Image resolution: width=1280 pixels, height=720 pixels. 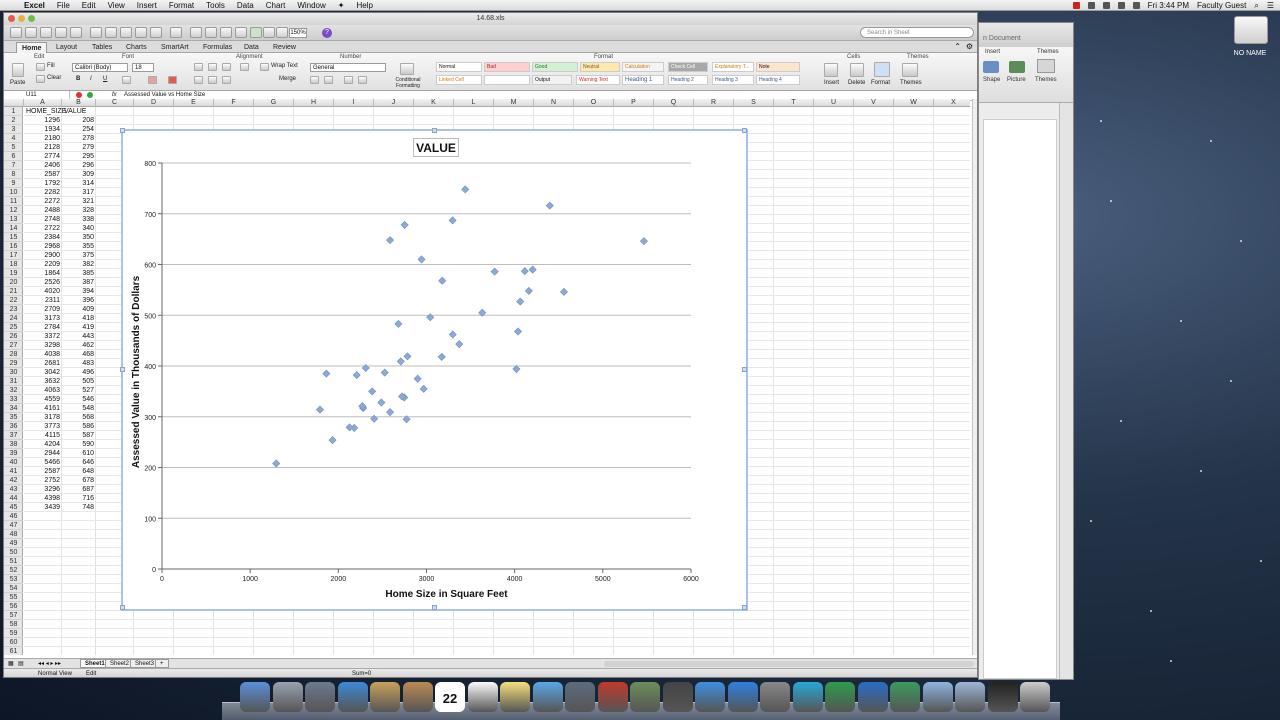 I want to click on column-header-h: H, so click(x=314, y=103).